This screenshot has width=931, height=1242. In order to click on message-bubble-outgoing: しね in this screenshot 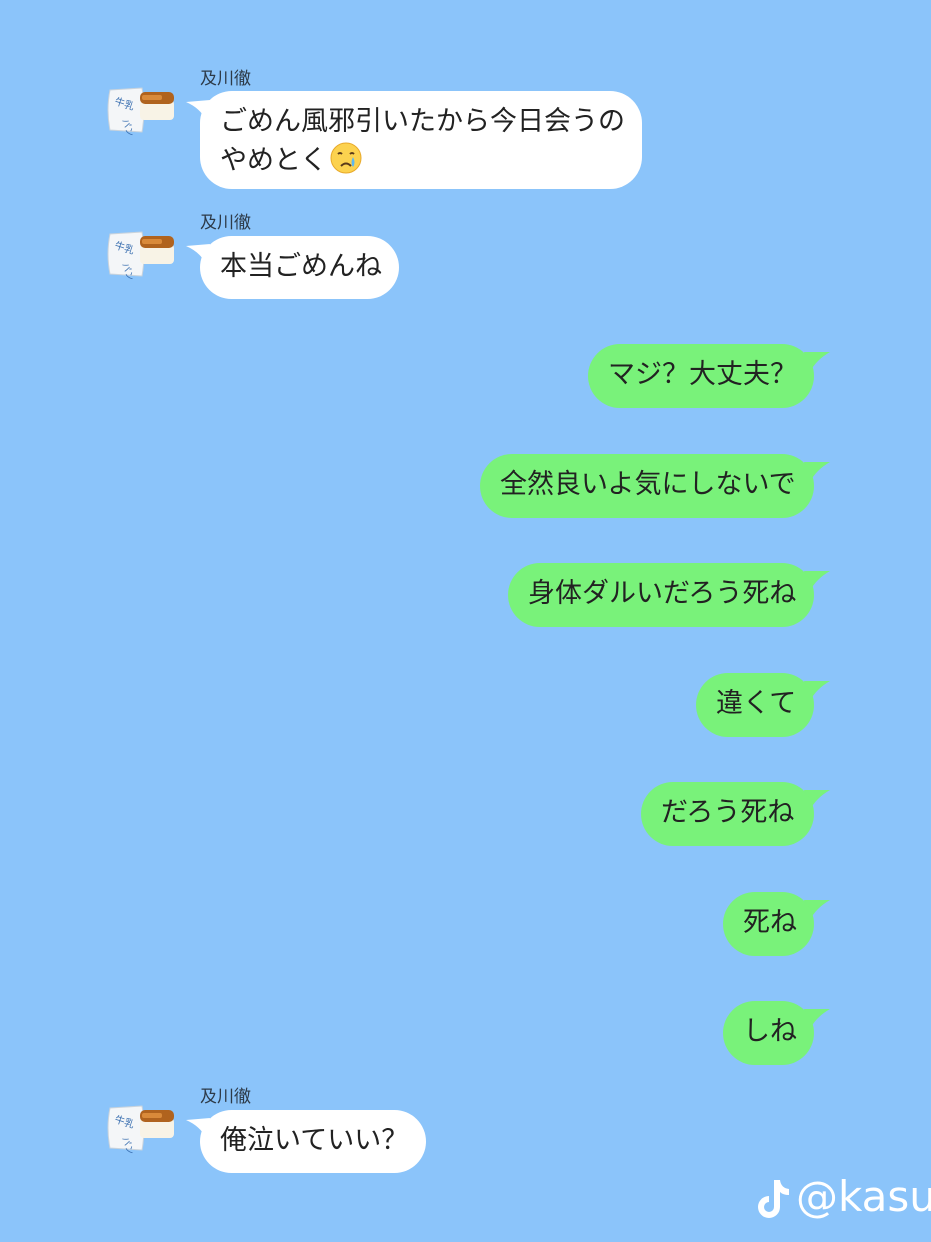, I will do `click(768, 1033)`.